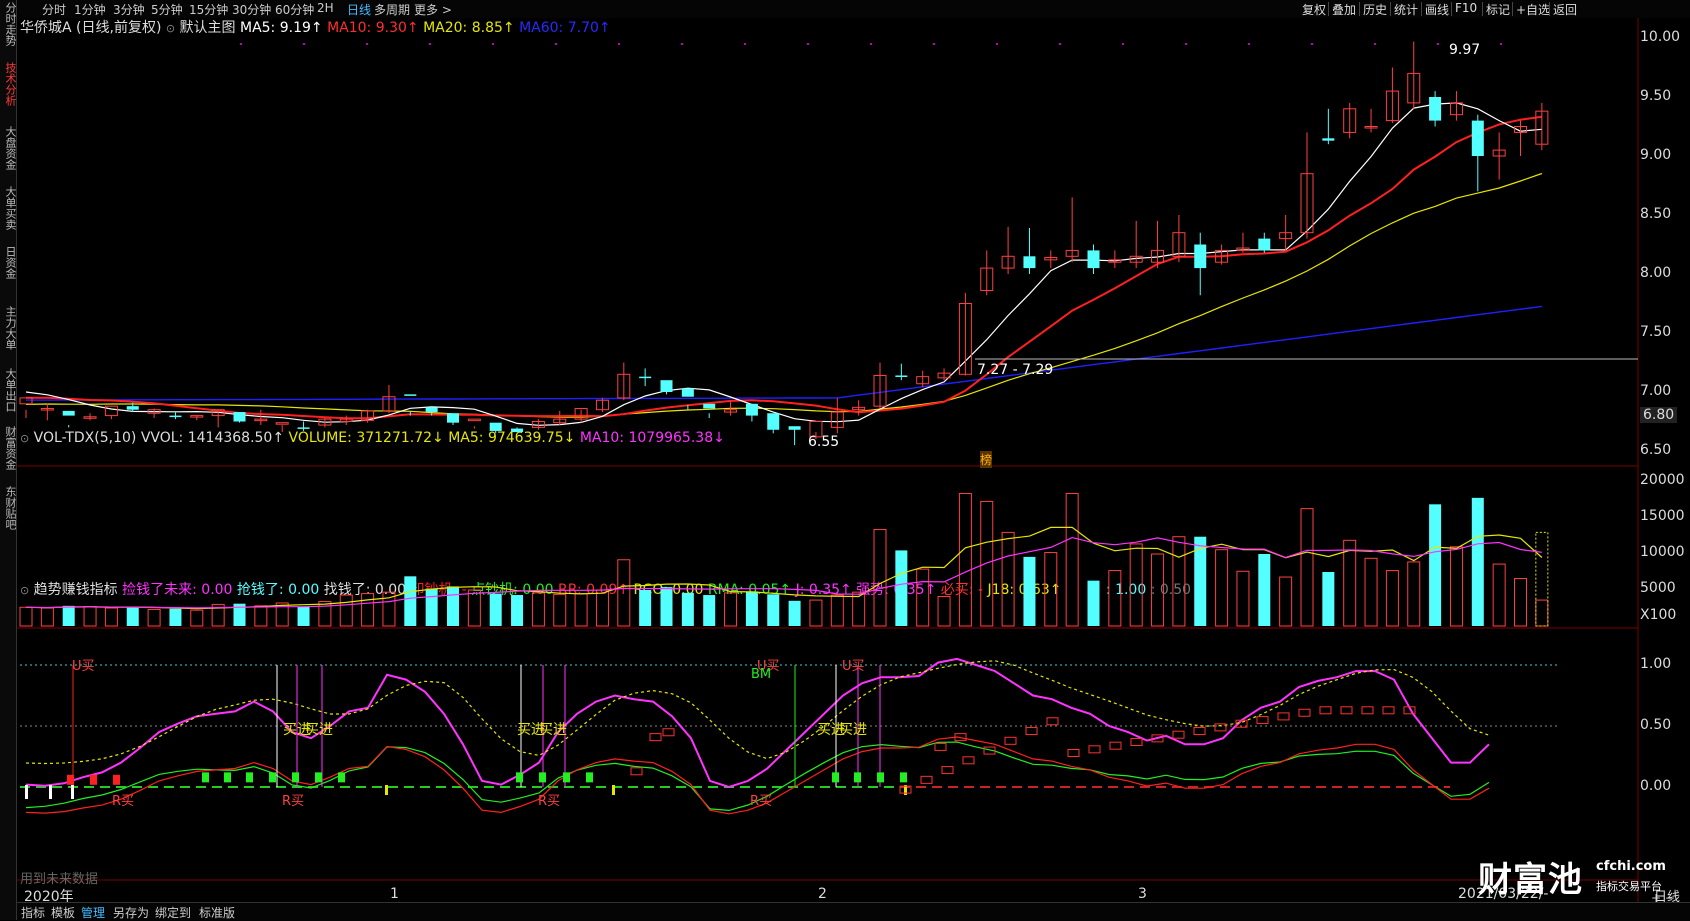 Image resolution: width=1690 pixels, height=921 pixels. Describe the element at coordinates (116, 779) in the screenshot. I see `signal-square-red` at that location.